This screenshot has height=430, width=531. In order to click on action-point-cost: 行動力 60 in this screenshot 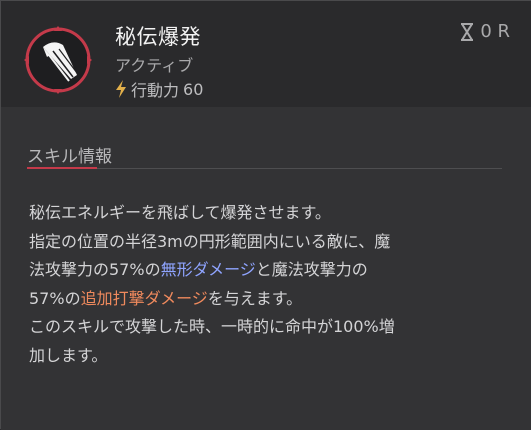, I will do `click(159, 89)`.